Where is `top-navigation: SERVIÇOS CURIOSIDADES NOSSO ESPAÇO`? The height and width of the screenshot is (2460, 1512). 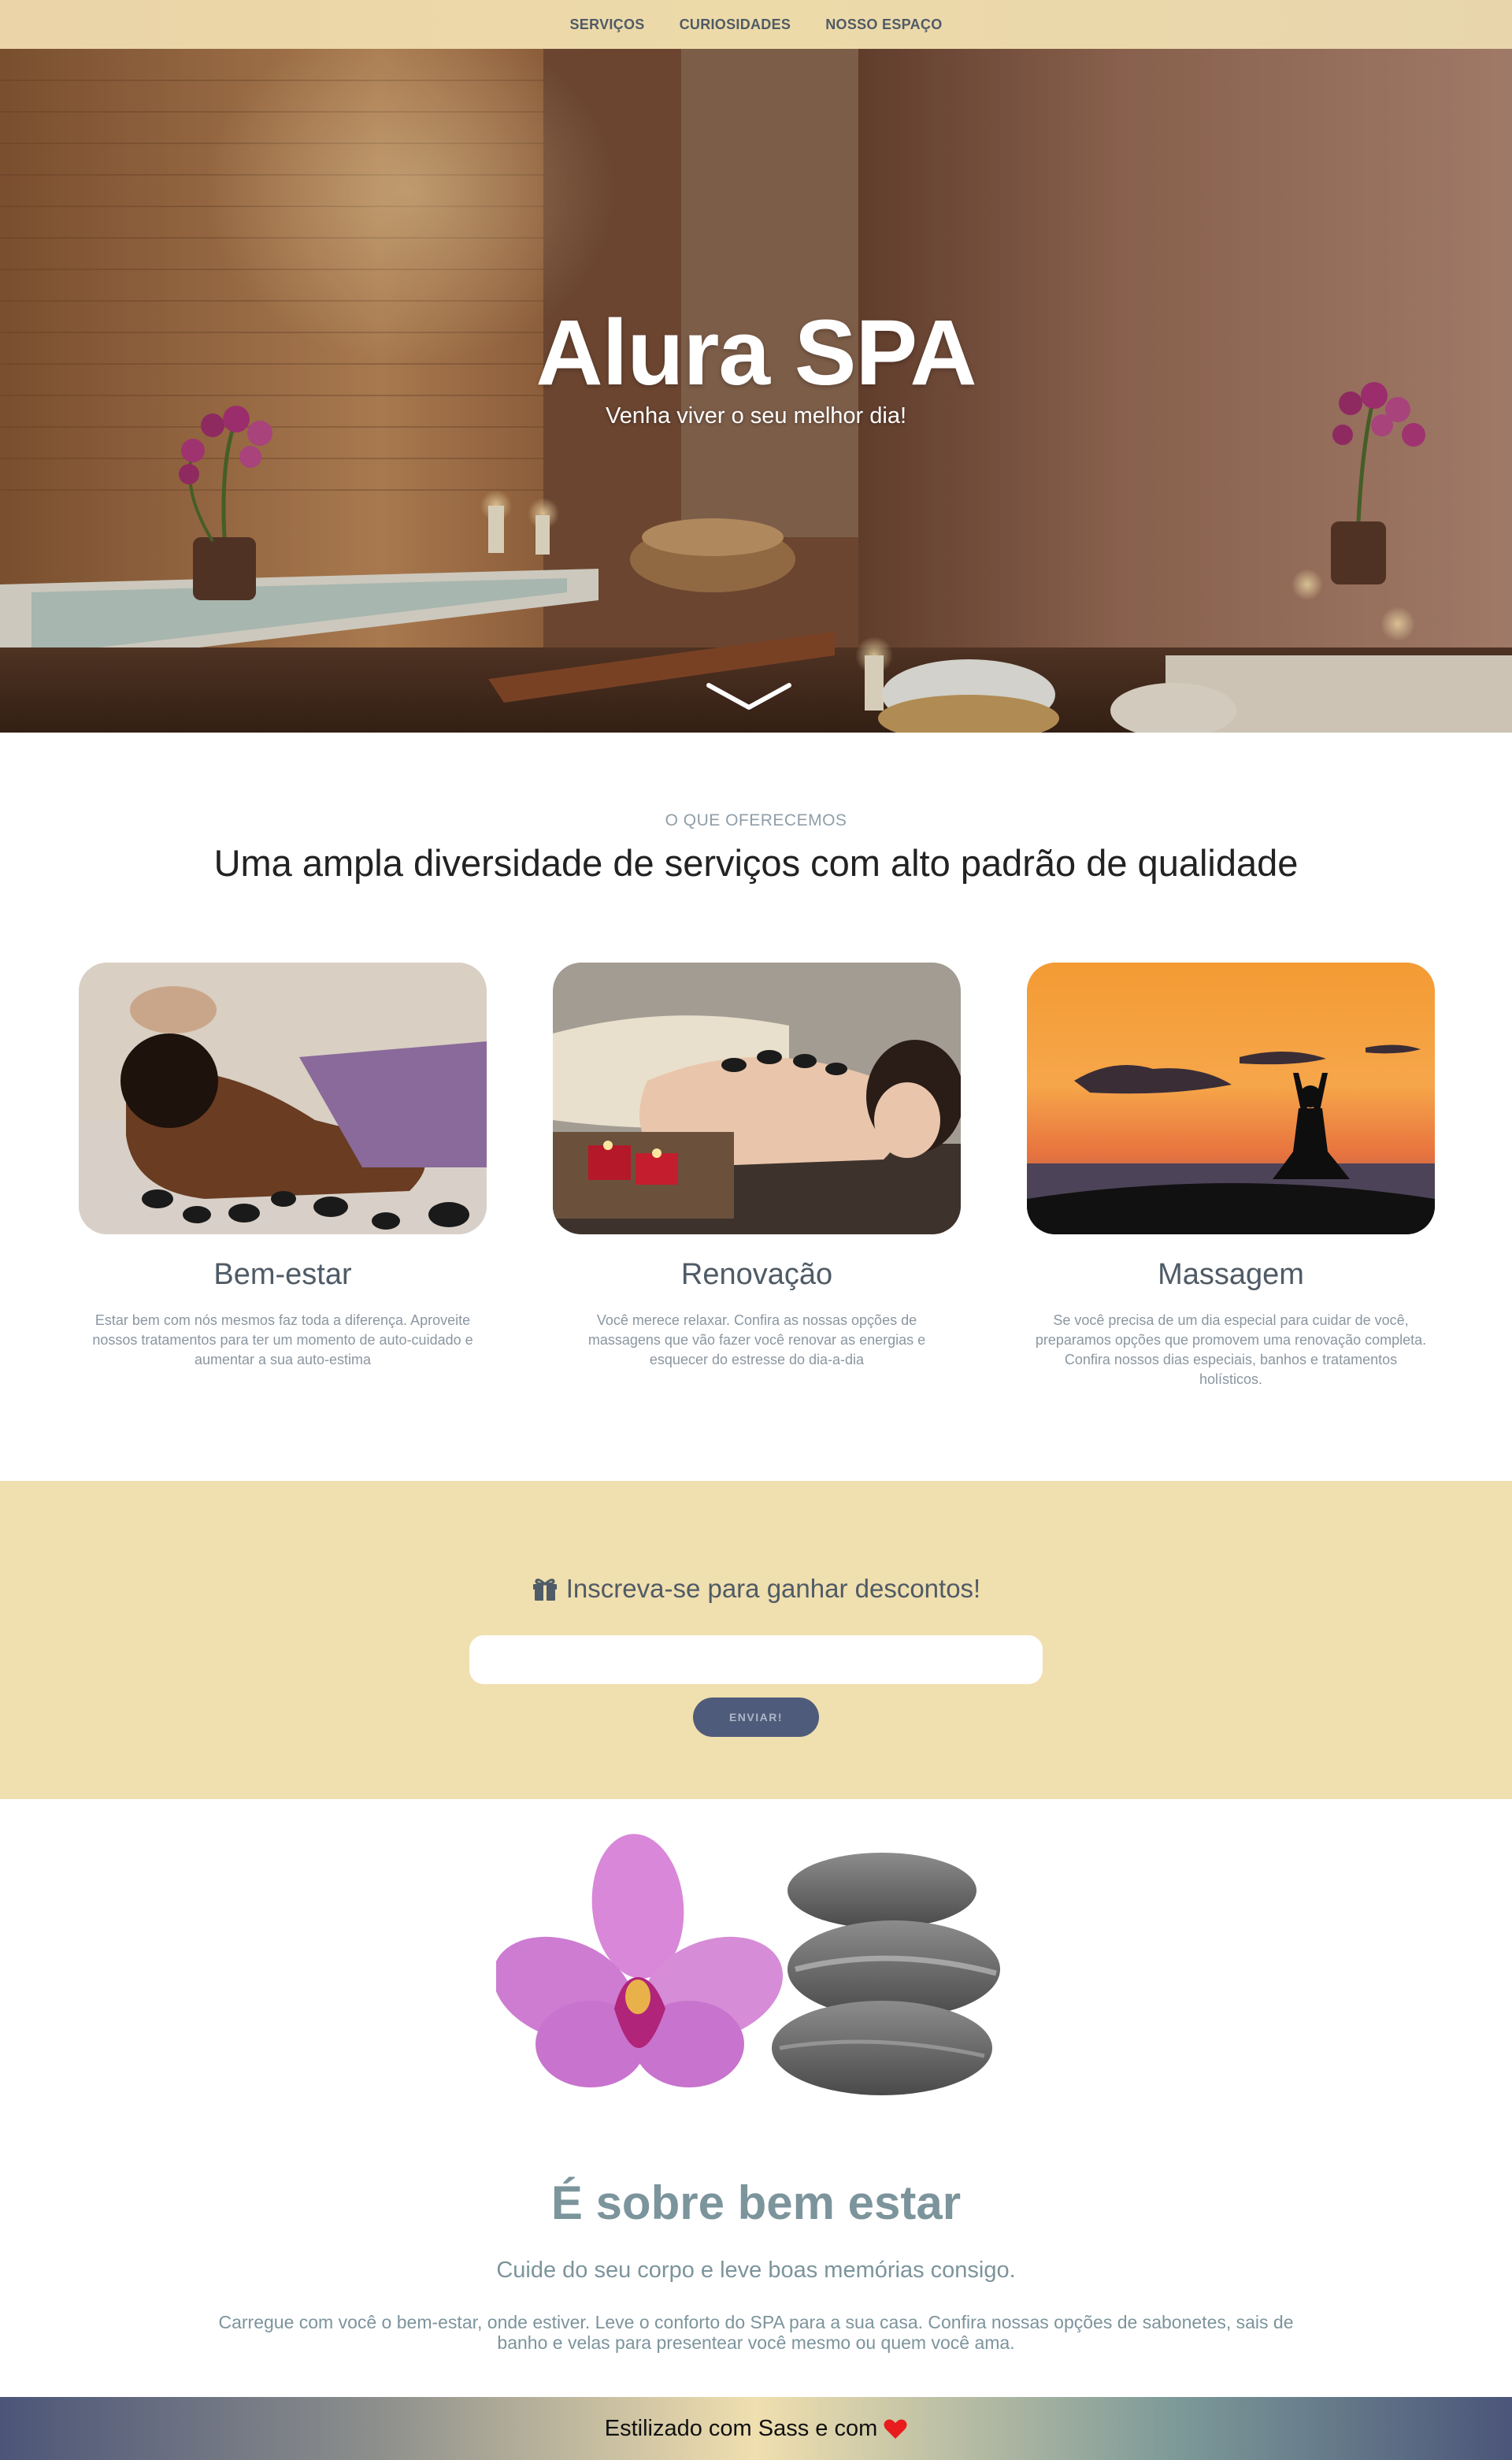
top-navigation: SERVIÇOS CURIOSIDADES NOSSO ESPAÇO is located at coordinates (756, 24).